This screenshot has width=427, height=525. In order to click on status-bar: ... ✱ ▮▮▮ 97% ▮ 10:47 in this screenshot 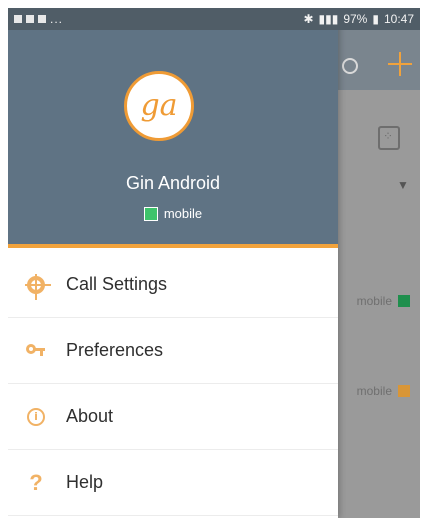, I will do `click(214, 19)`.